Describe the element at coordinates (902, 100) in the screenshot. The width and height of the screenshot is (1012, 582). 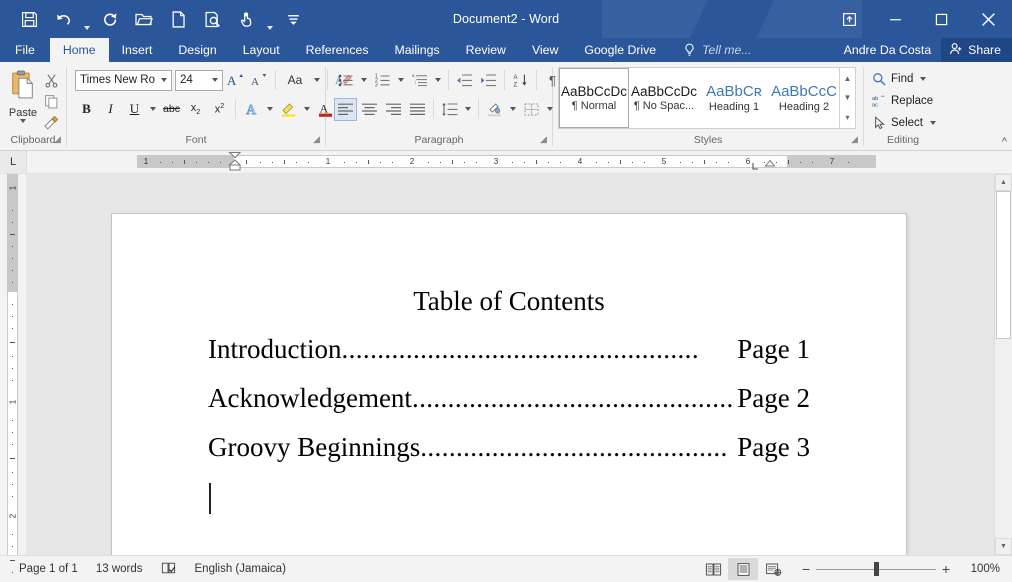
I see `replace-button: ab ac Replace` at that location.